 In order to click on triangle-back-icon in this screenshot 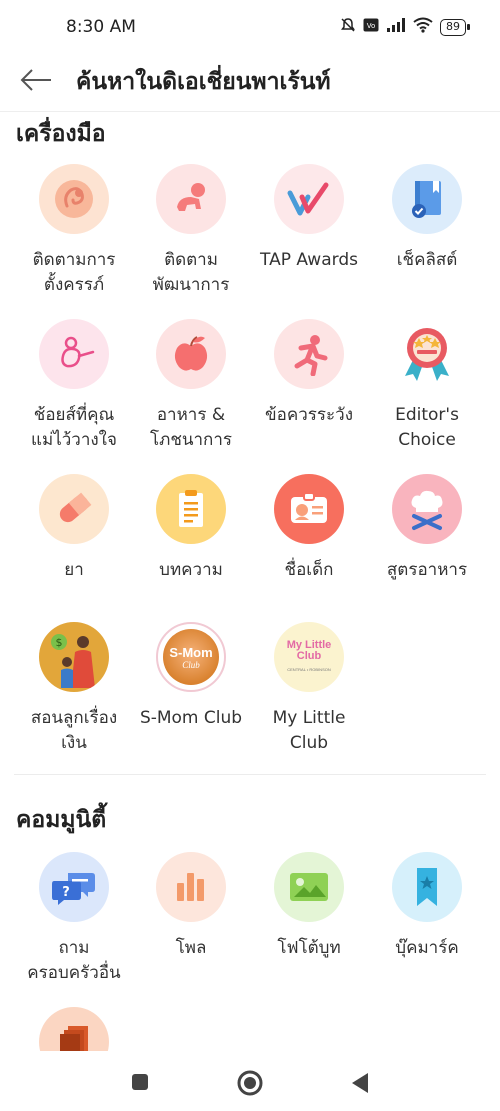, I will do `click(360, 1083)`.